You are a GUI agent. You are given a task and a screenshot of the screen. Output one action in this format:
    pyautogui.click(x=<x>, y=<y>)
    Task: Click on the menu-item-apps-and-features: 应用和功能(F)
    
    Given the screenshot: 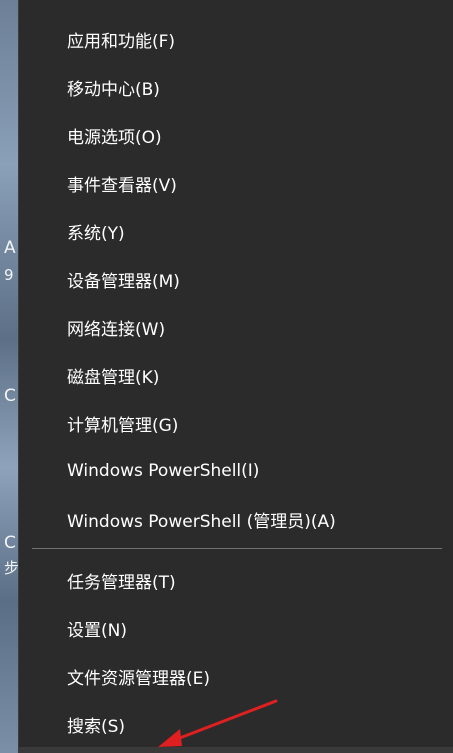 What is the action you would take?
    pyautogui.click(x=236, y=39)
    